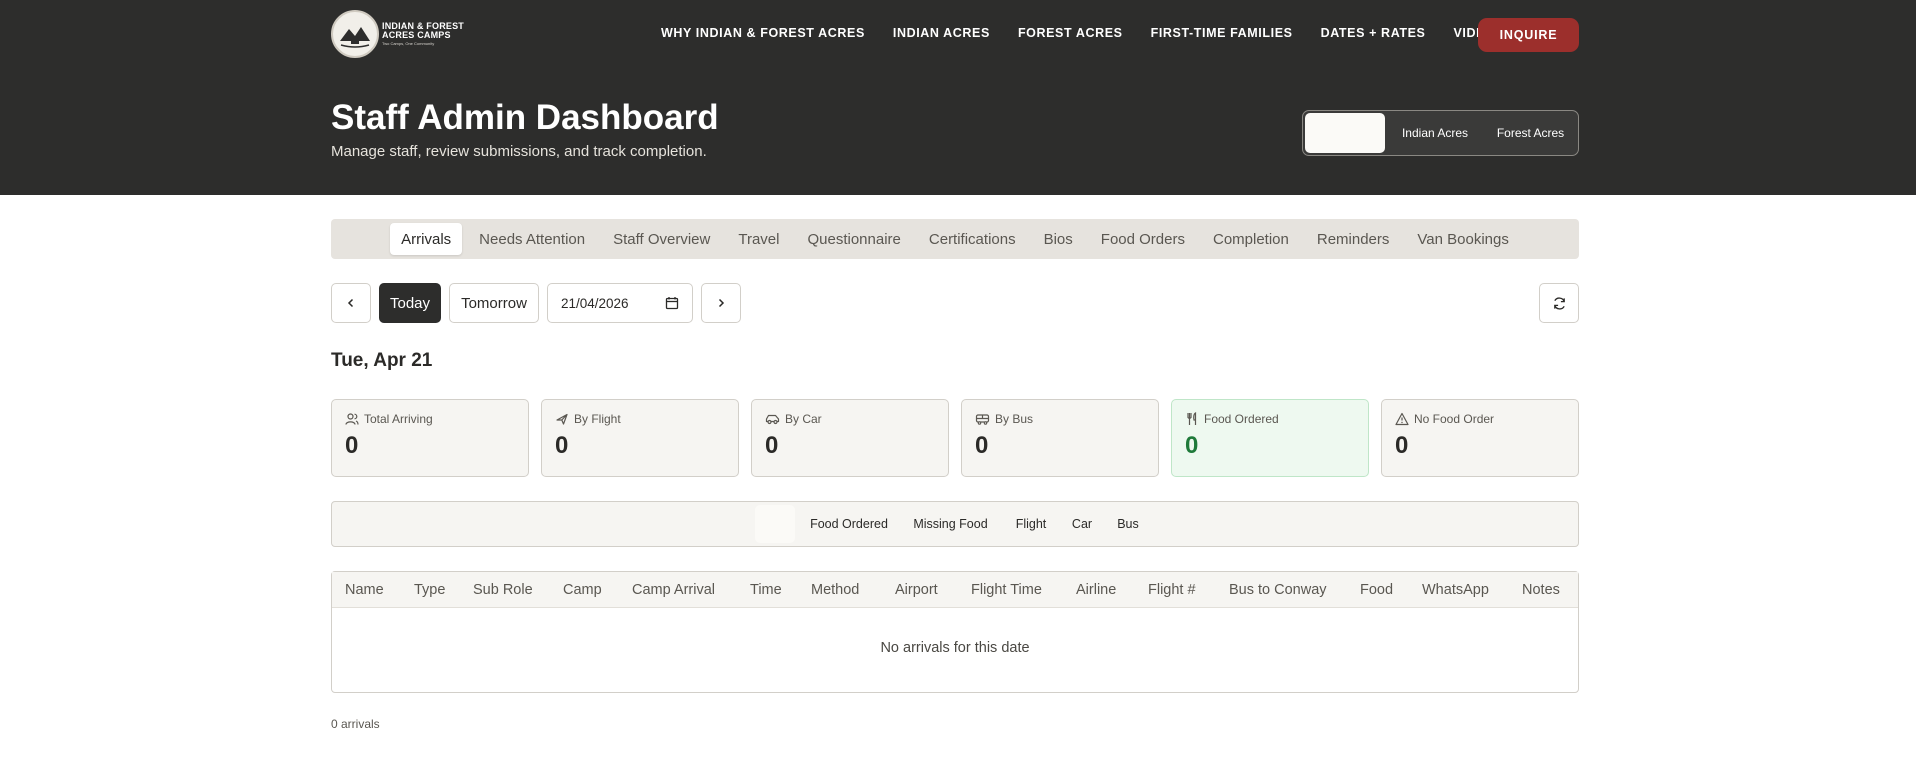 The image size is (1916, 759). I want to click on tab-questionnaire: Questionnaire, so click(853, 239).